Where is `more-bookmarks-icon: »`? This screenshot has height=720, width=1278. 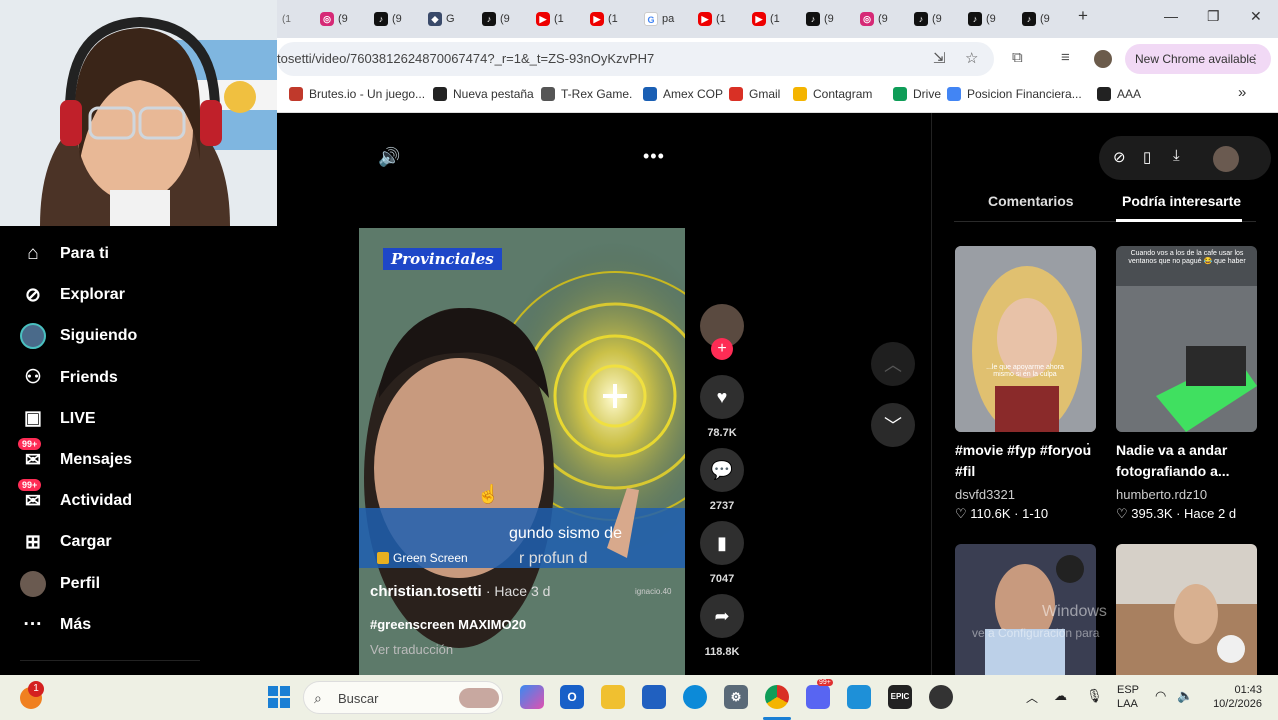
more-bookmarks-icon: » is located at coordinates (1242, 92).